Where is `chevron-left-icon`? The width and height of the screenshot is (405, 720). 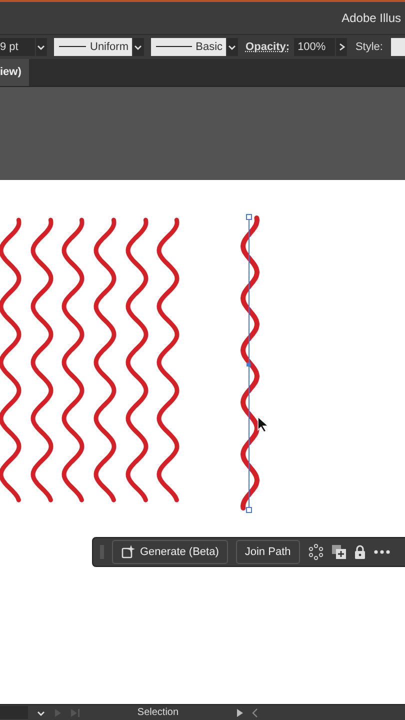 chevron-left-icon is located at coordinates (255, 713).